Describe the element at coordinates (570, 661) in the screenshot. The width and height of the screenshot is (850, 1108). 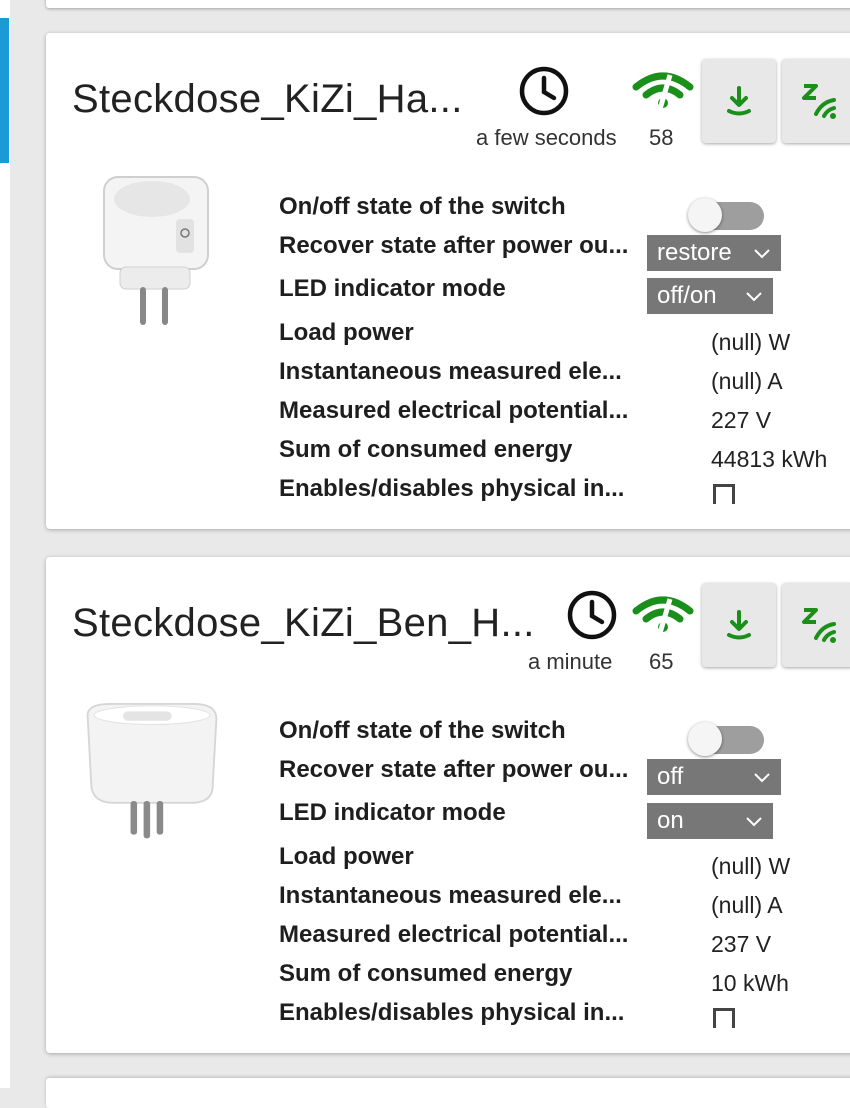
I see `last-seen-text: a minute` at that location.